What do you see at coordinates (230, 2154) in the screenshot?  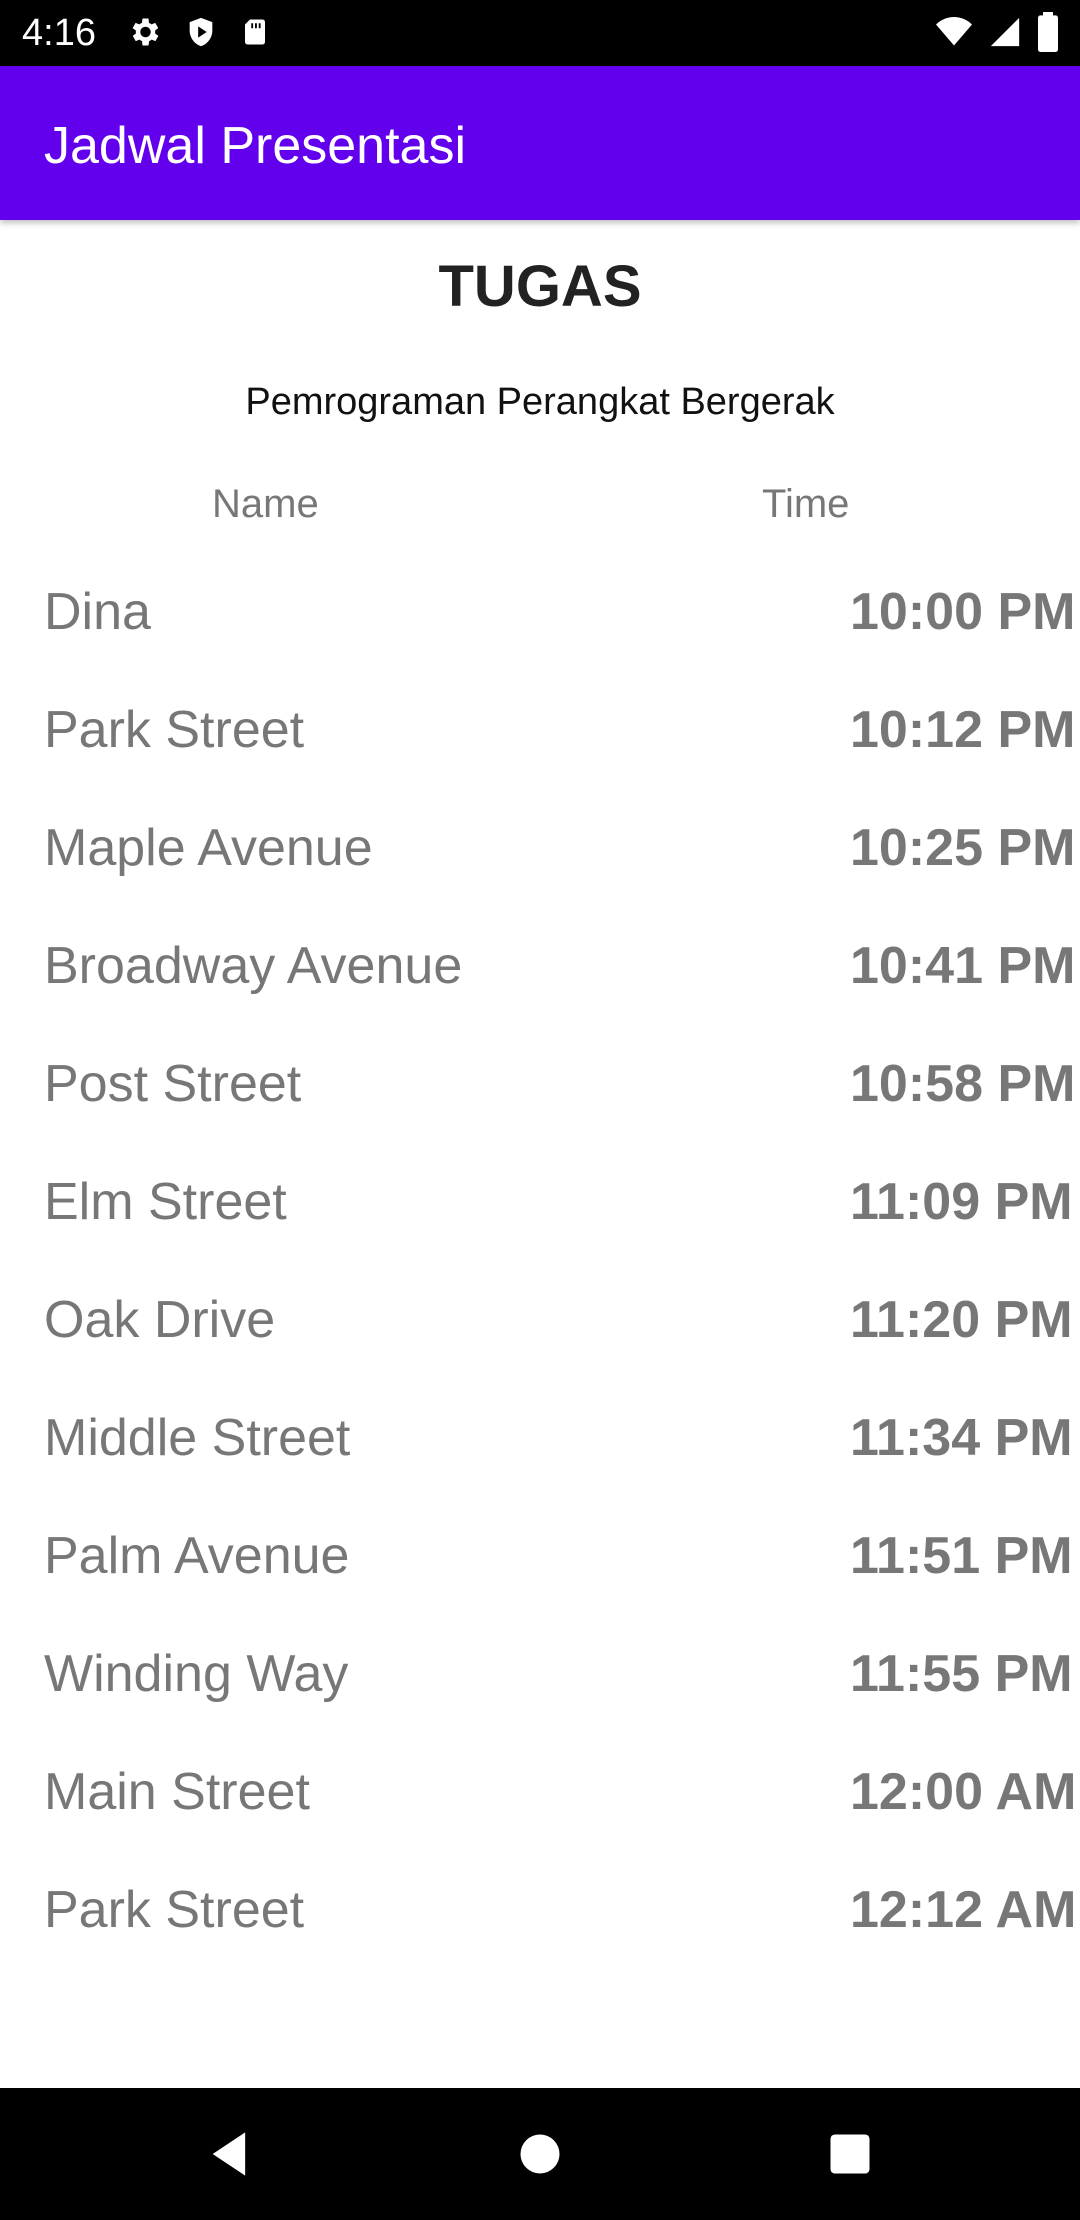 I see `back-icon` at bounding box center [230, 2154].